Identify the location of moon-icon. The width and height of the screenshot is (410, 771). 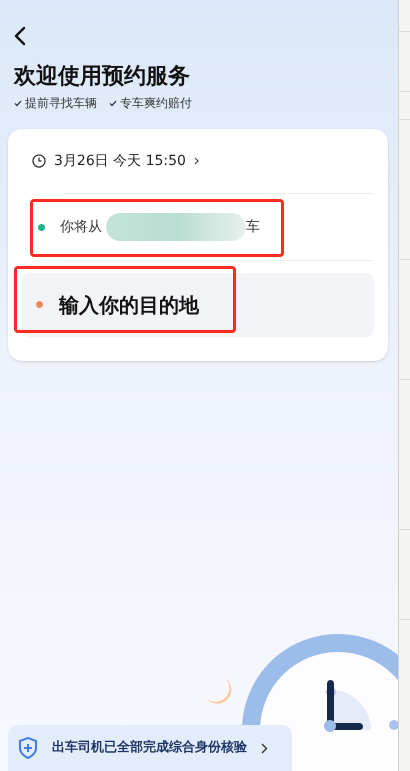
(219, 691).